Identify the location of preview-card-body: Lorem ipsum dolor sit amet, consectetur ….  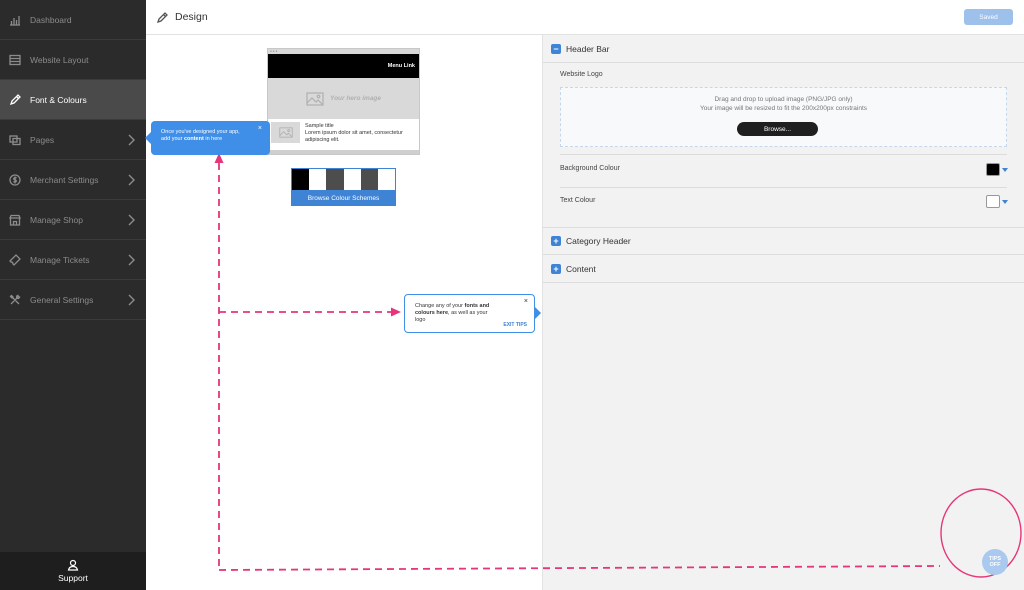
(354, 136).